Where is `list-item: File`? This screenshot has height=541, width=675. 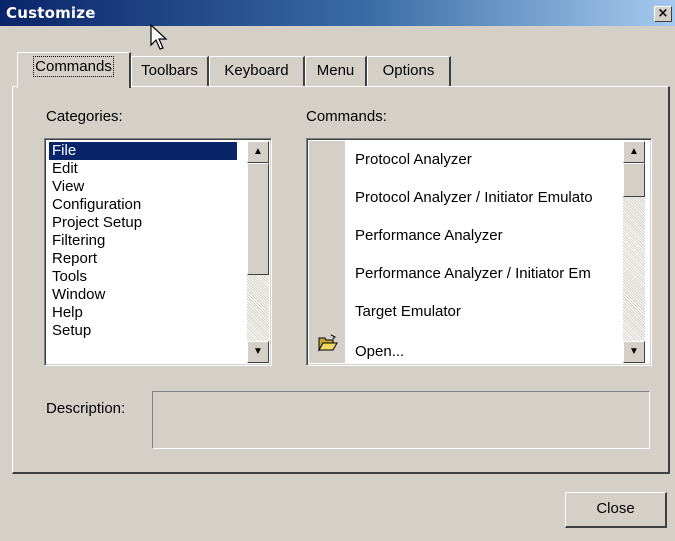
list-item: File is located at coordinates (143, 151).